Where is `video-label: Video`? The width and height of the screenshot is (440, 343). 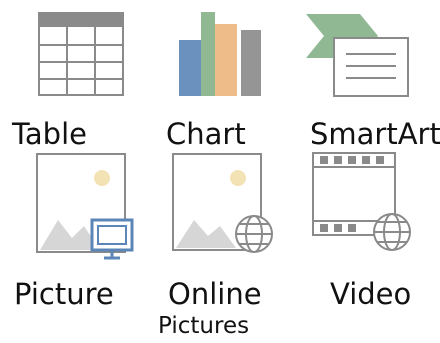
video-label: Video is located at coordinates (371, 294).